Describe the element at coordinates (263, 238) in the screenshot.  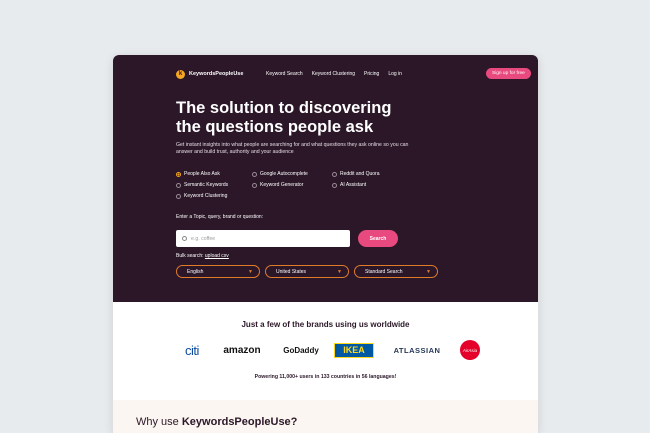
I see `search-input: e.g. coffee` at that location.